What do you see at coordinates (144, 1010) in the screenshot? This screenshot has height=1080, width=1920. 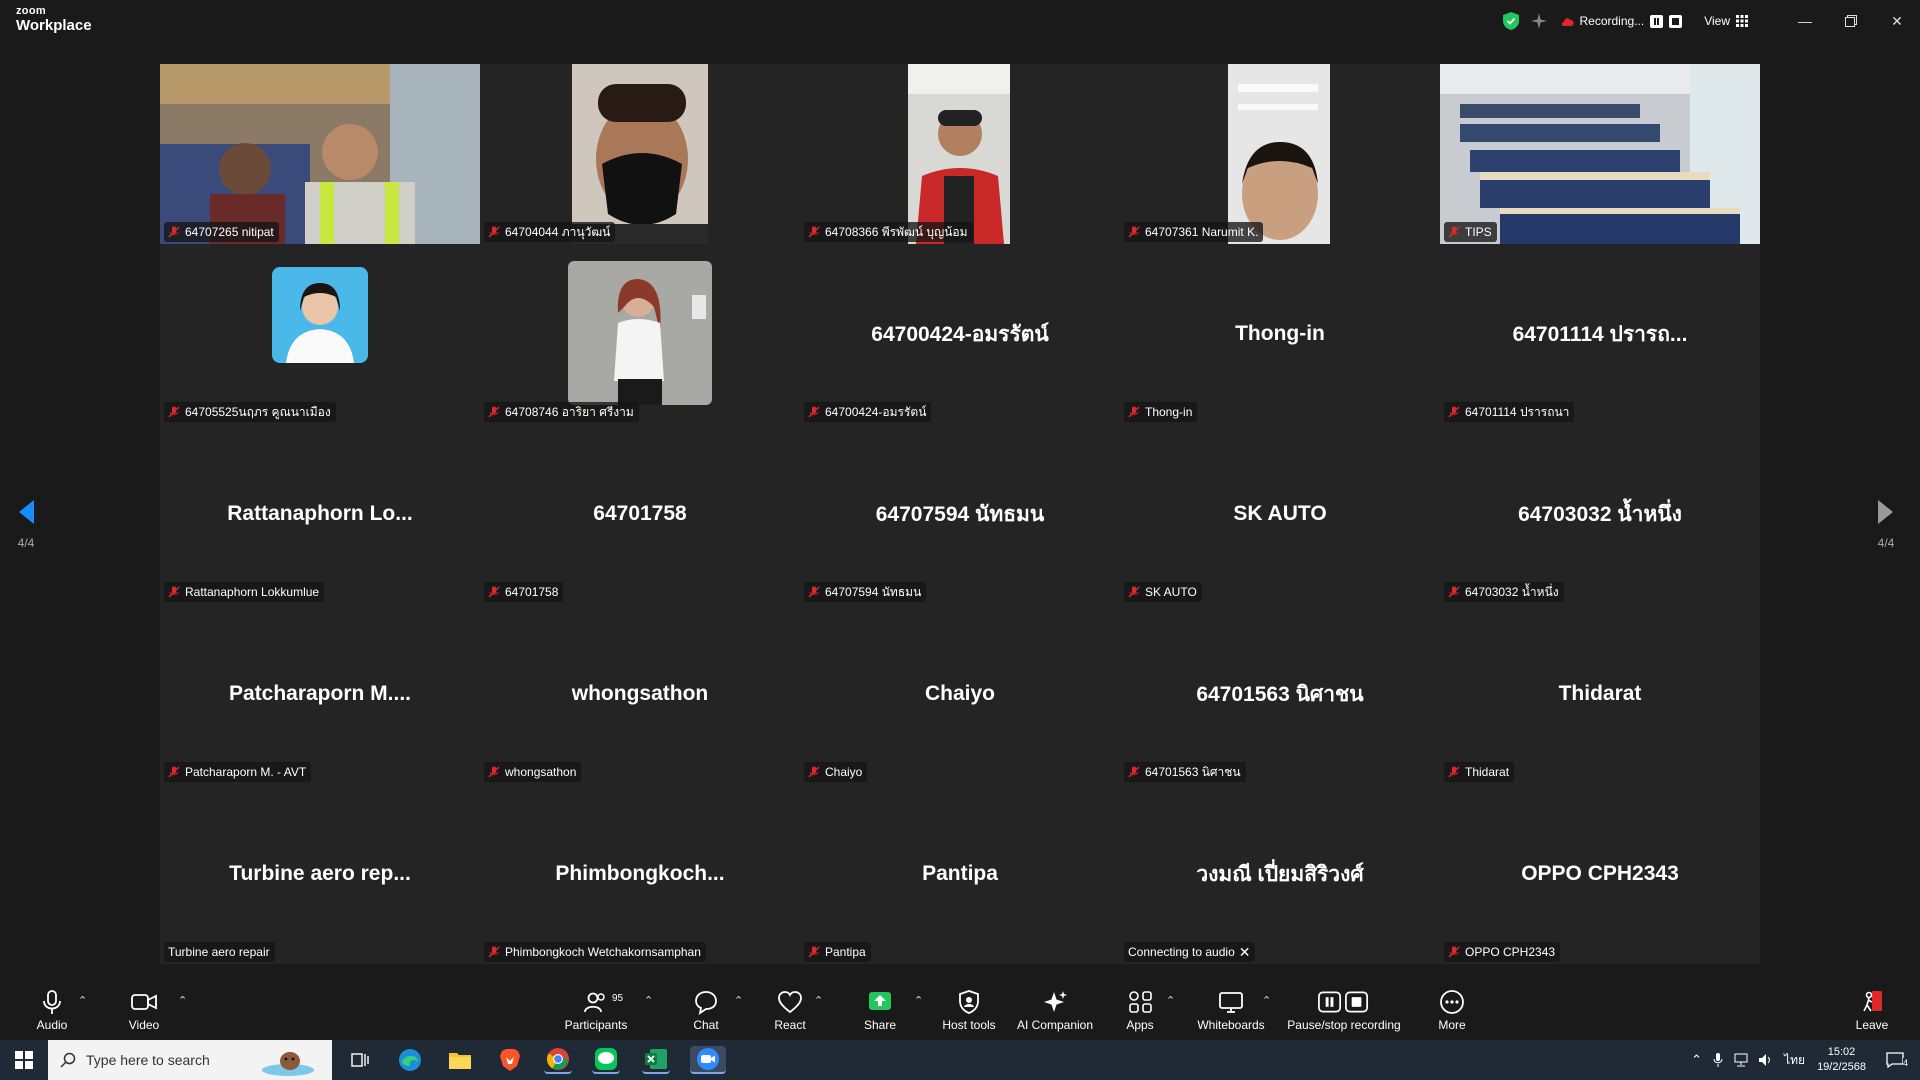 I see `video-button: Video` at bounding box center [144, 1010].